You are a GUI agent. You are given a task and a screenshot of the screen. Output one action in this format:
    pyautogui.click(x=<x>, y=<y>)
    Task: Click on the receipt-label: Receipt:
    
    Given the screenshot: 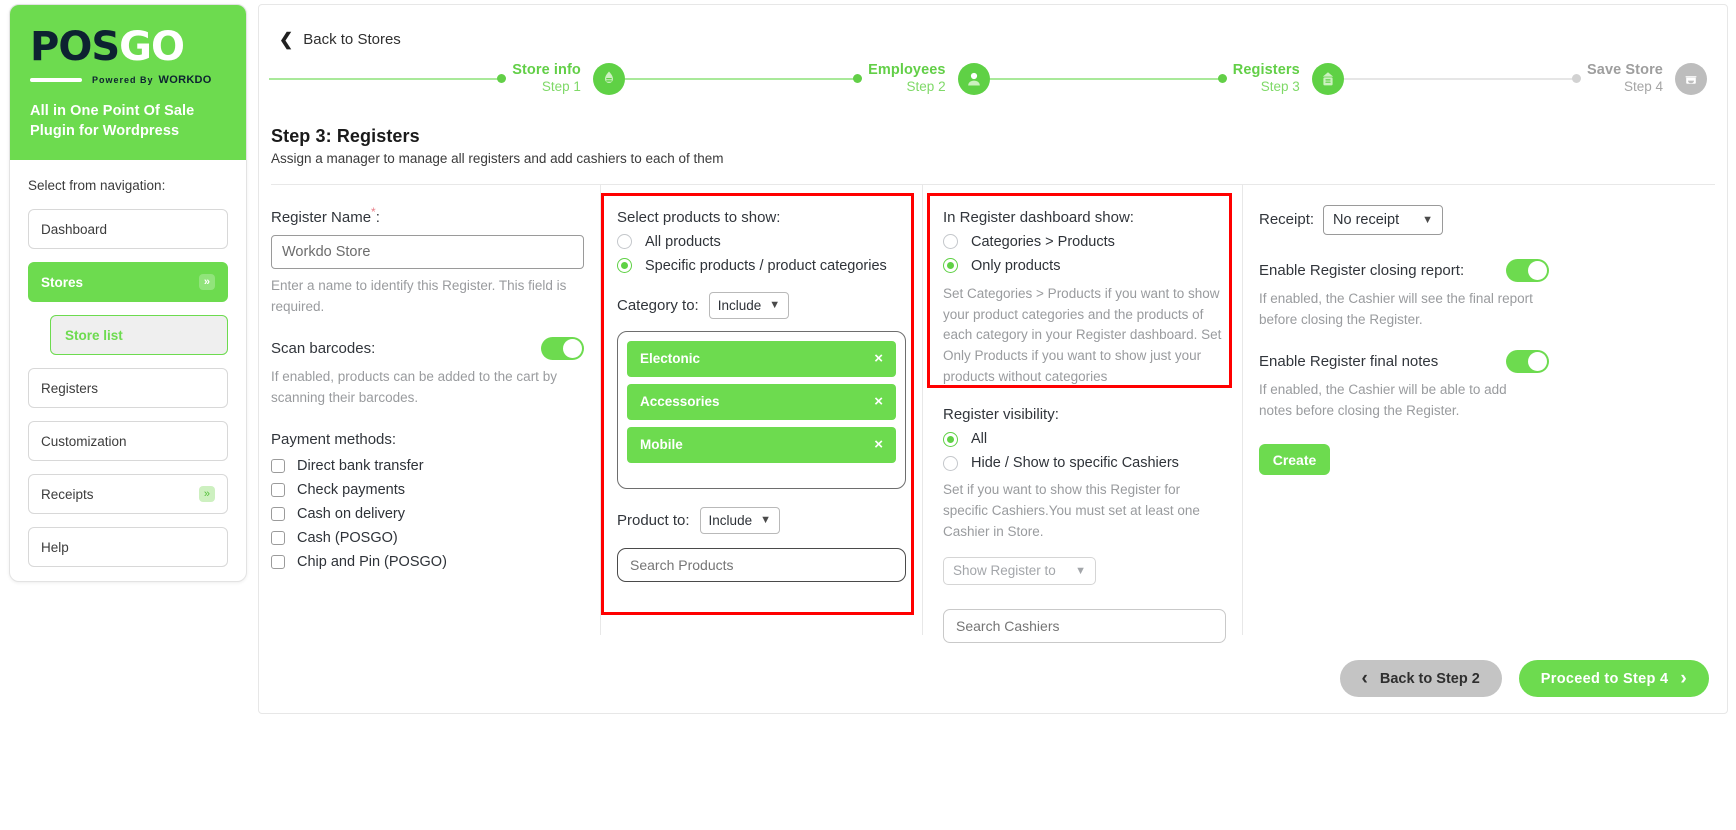 What is the action you would take?
    pyautogui.click(x=1287, y=220)
    